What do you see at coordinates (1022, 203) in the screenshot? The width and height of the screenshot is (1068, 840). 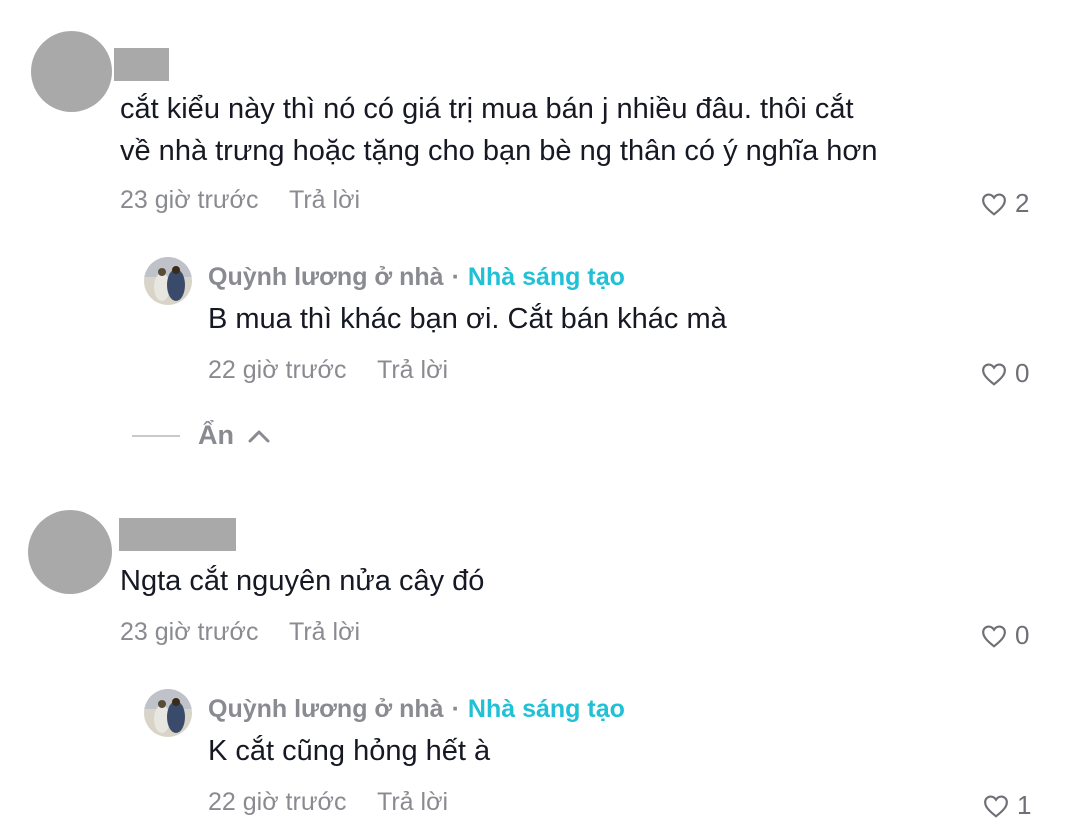 I see `like-count: 2` at bounding box center [1022, 203].